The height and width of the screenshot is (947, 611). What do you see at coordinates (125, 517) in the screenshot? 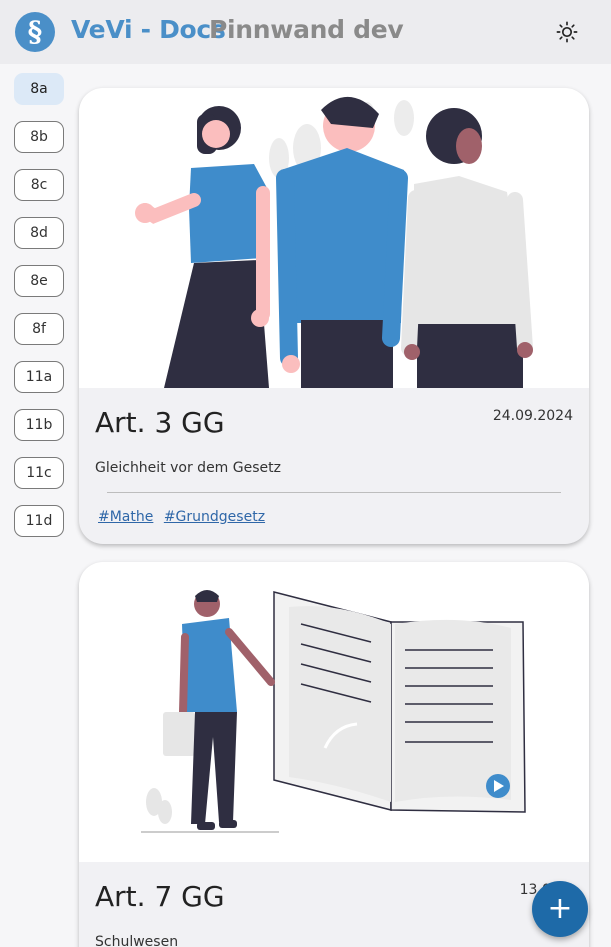
I see `tag-link-mathe: #Mathe` at bounding box center [125, 517].